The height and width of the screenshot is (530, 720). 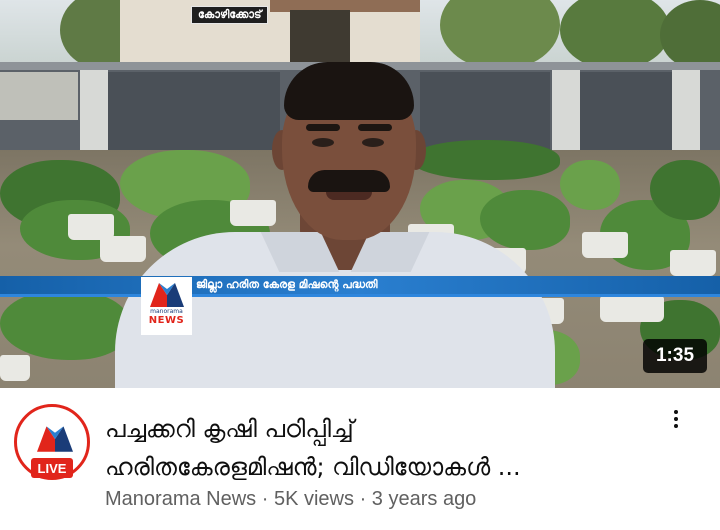 I want to click on channel-name: Manorama News, so click(x=180, y=499).